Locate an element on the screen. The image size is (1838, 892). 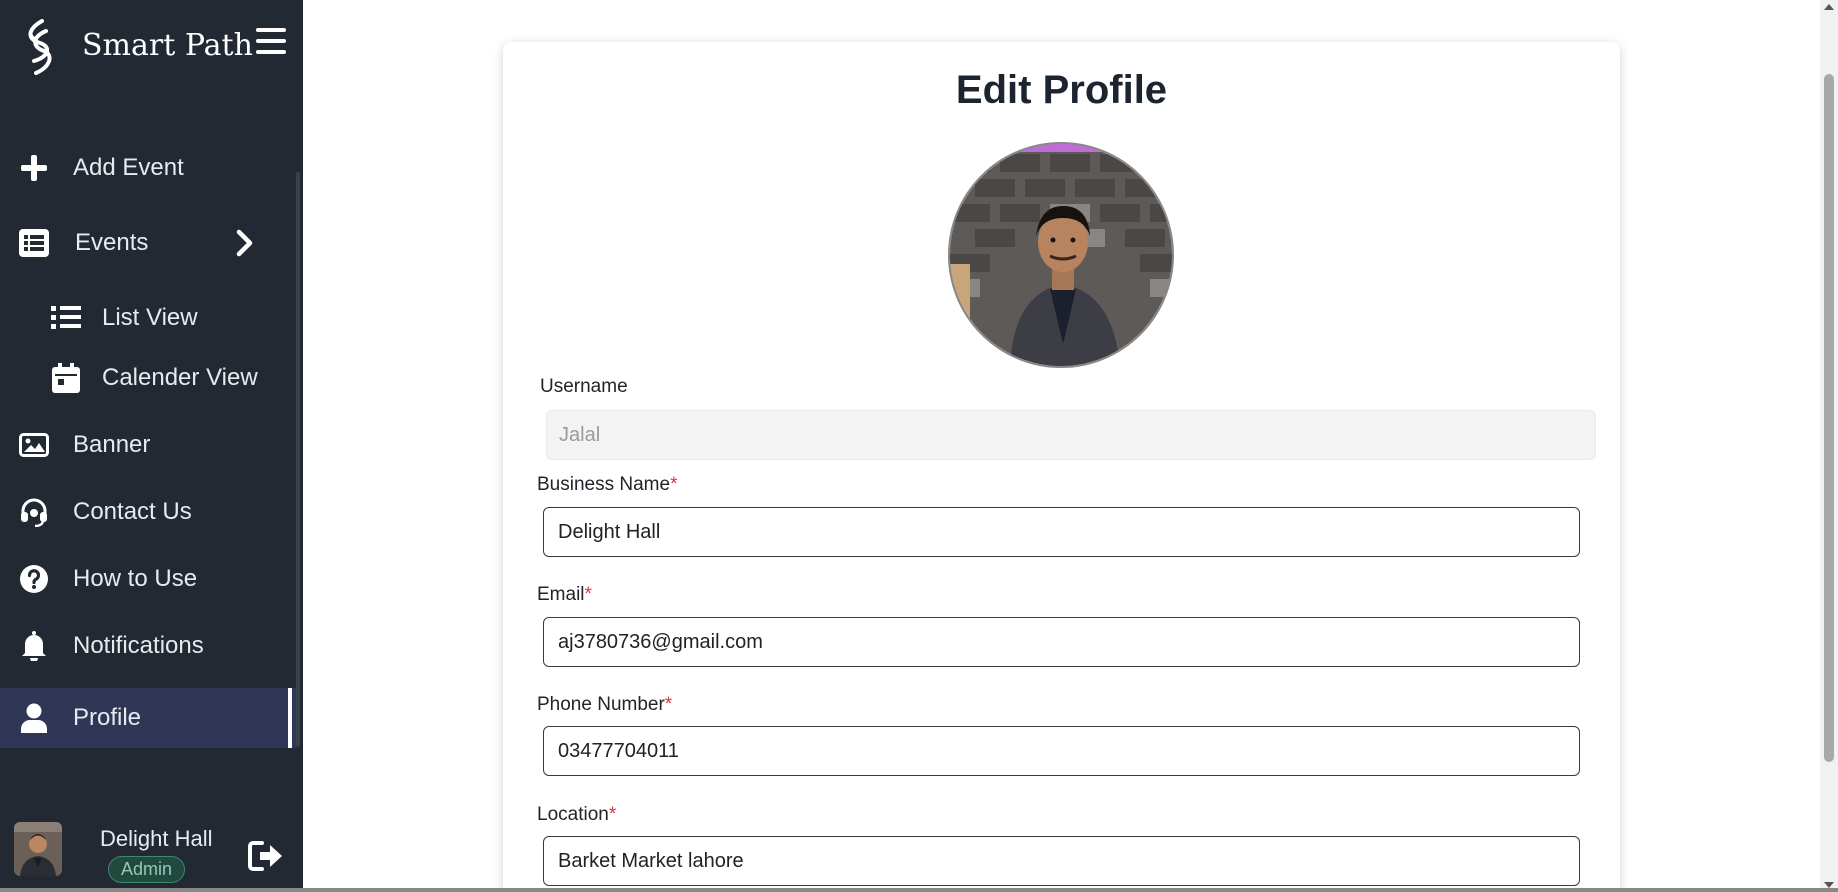
phone-field: 03477704011 is located at coordinates (1061, 751).